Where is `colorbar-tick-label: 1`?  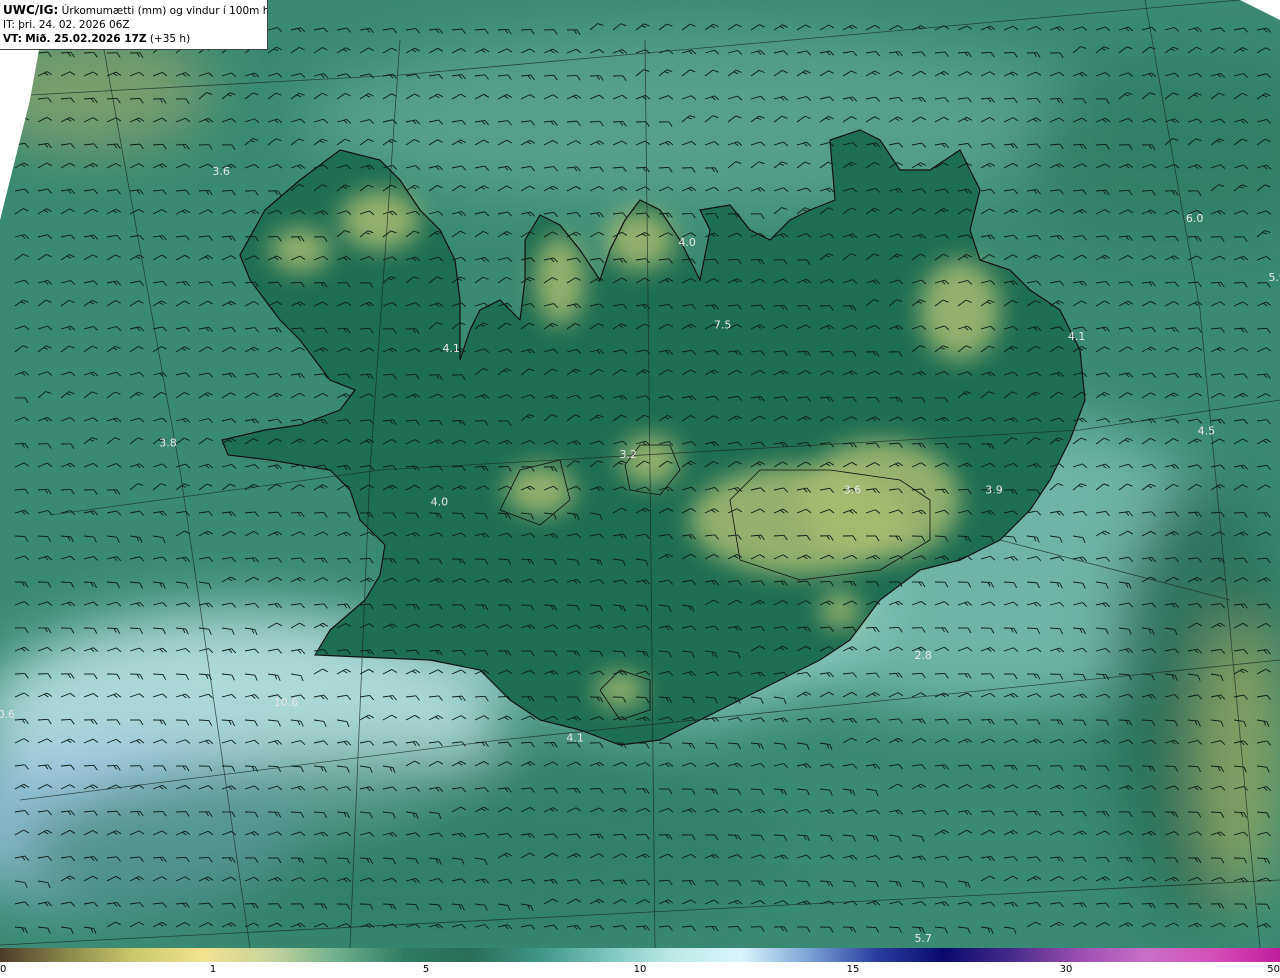
colorbar-tick-label: 1 is located at coordinates (213, 969).